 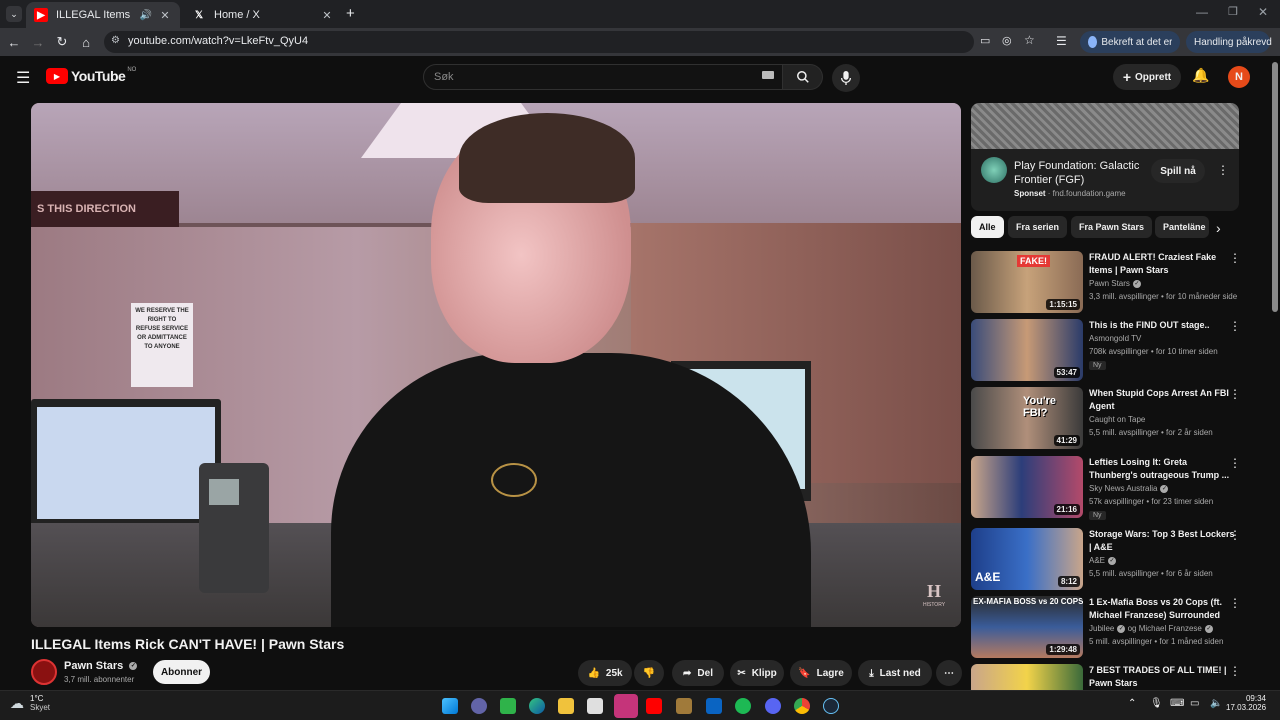 What do you see at coordinates (802, 706) in the screenshot?
I see `chrome-icon` at bounding box center [802, 706].